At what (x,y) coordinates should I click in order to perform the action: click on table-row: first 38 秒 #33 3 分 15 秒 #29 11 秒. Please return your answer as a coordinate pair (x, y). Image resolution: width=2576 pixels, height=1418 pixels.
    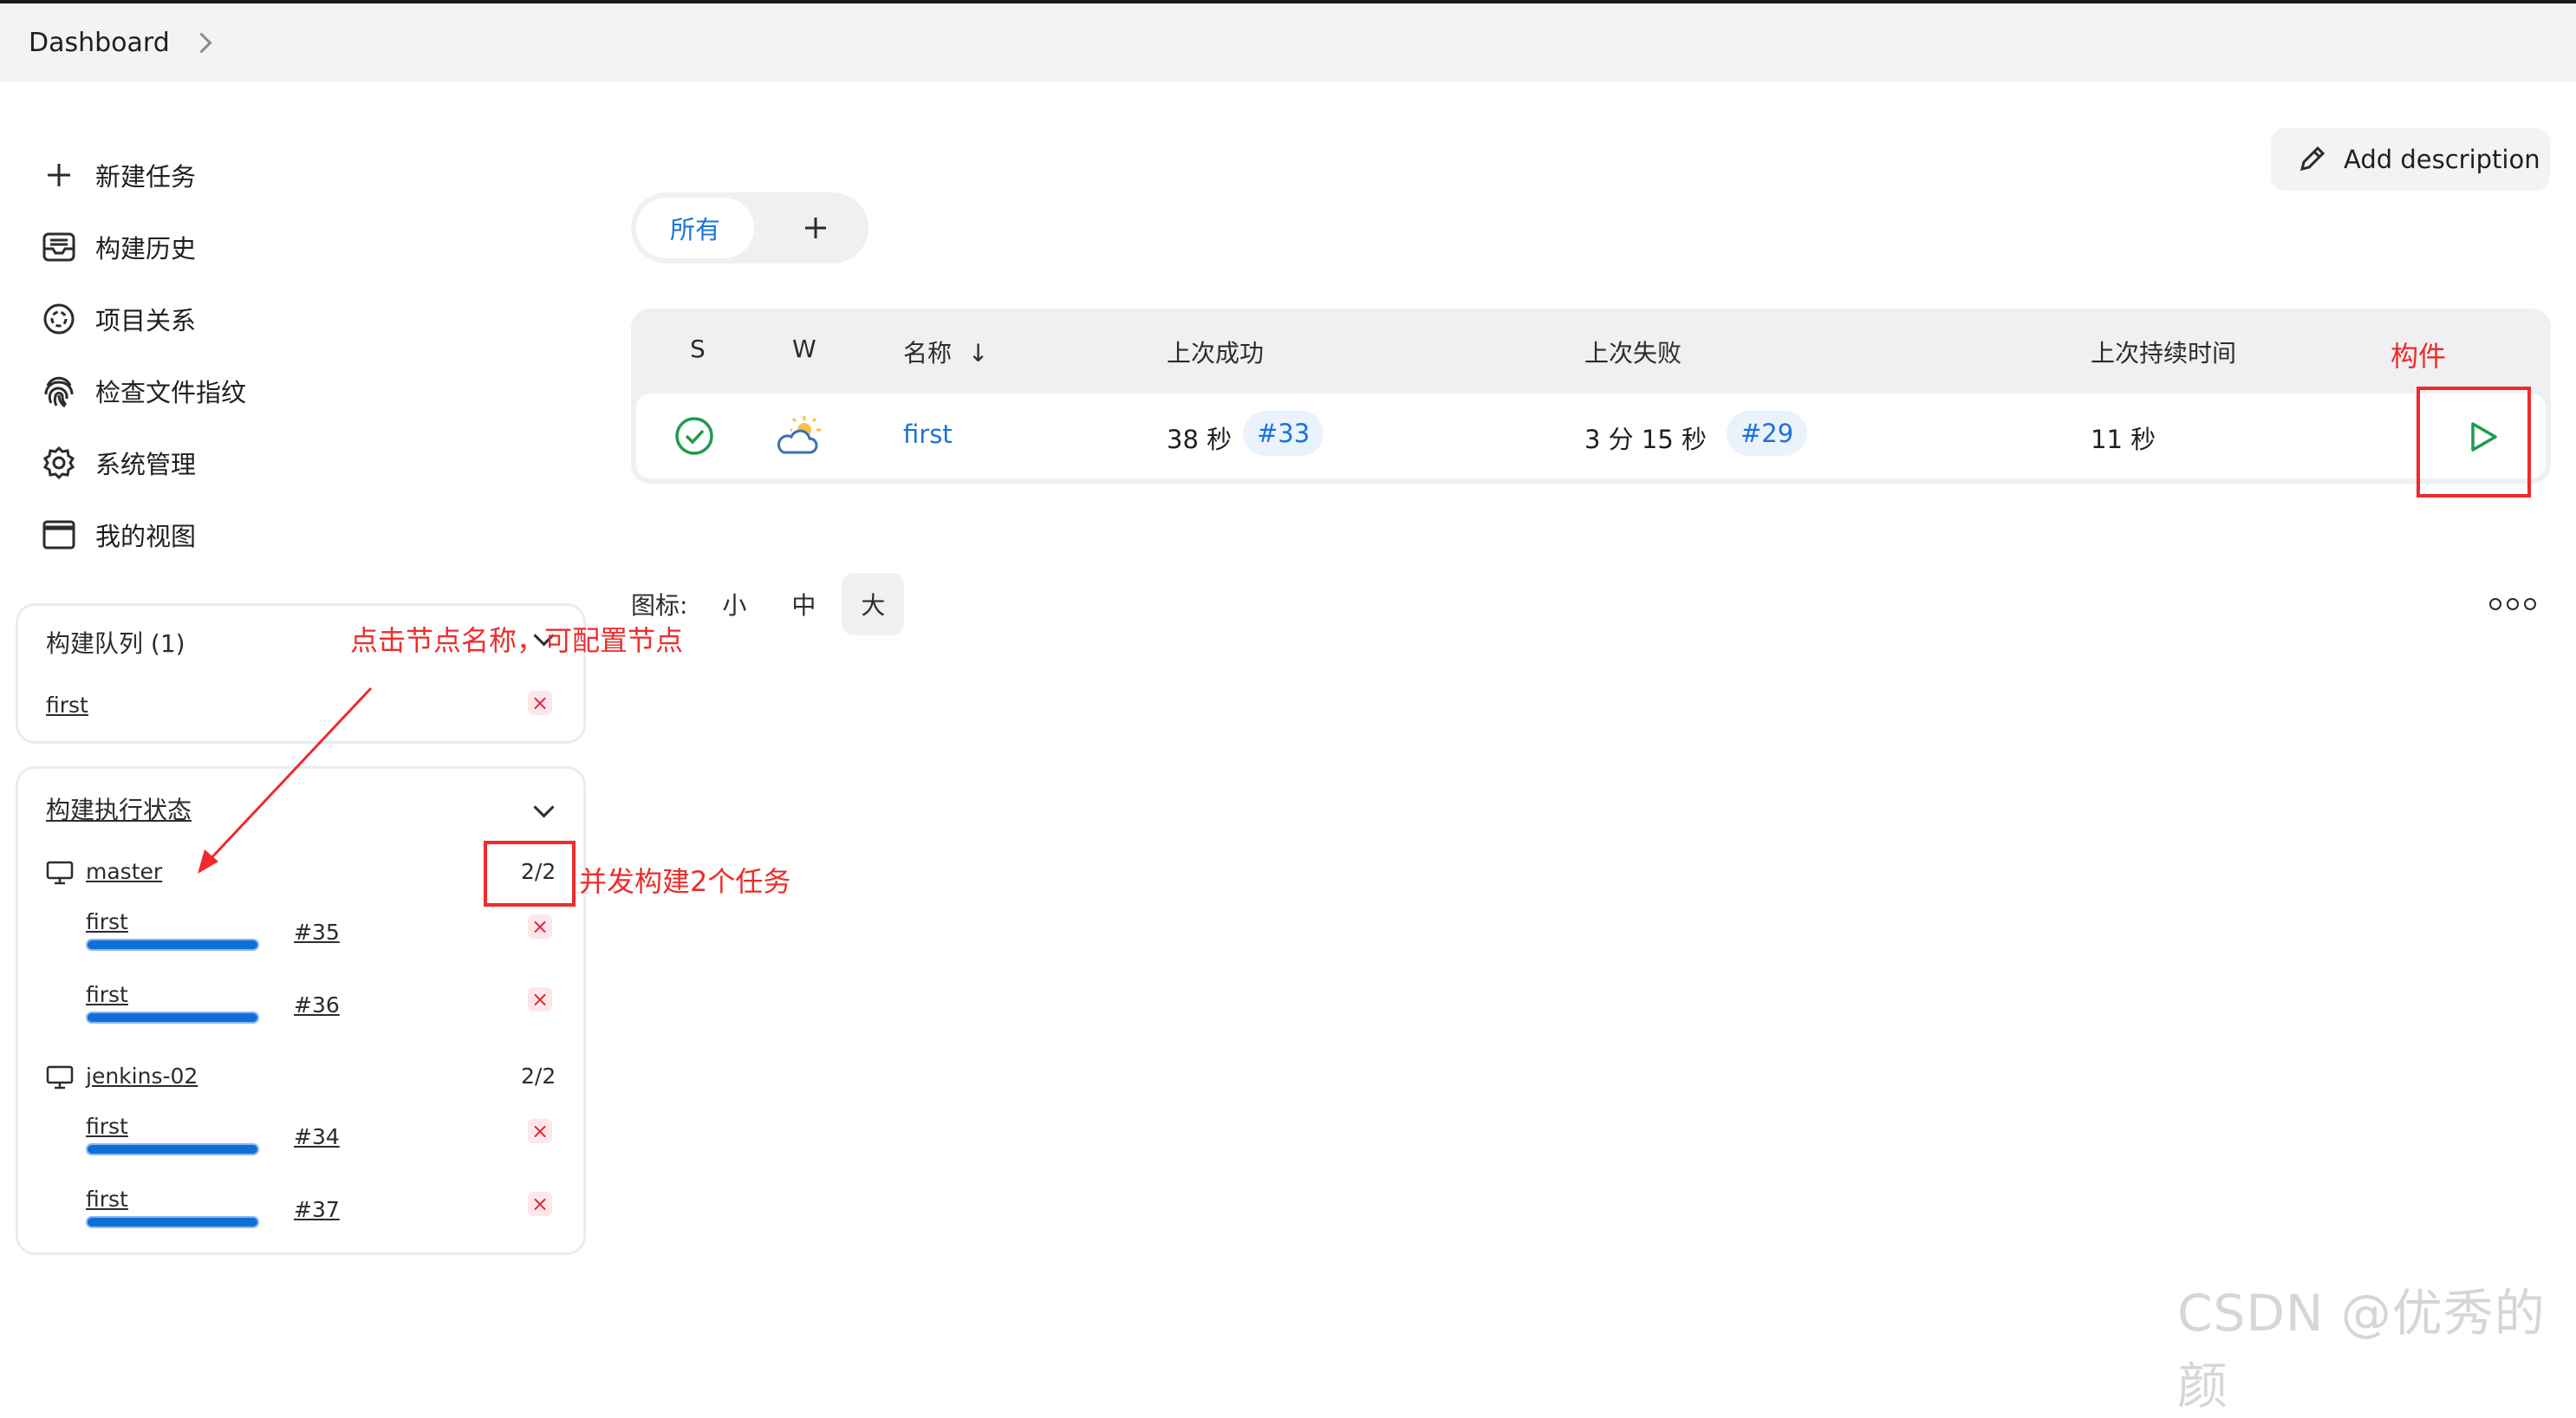
    Looking at the image, I should click on (1591, 436).